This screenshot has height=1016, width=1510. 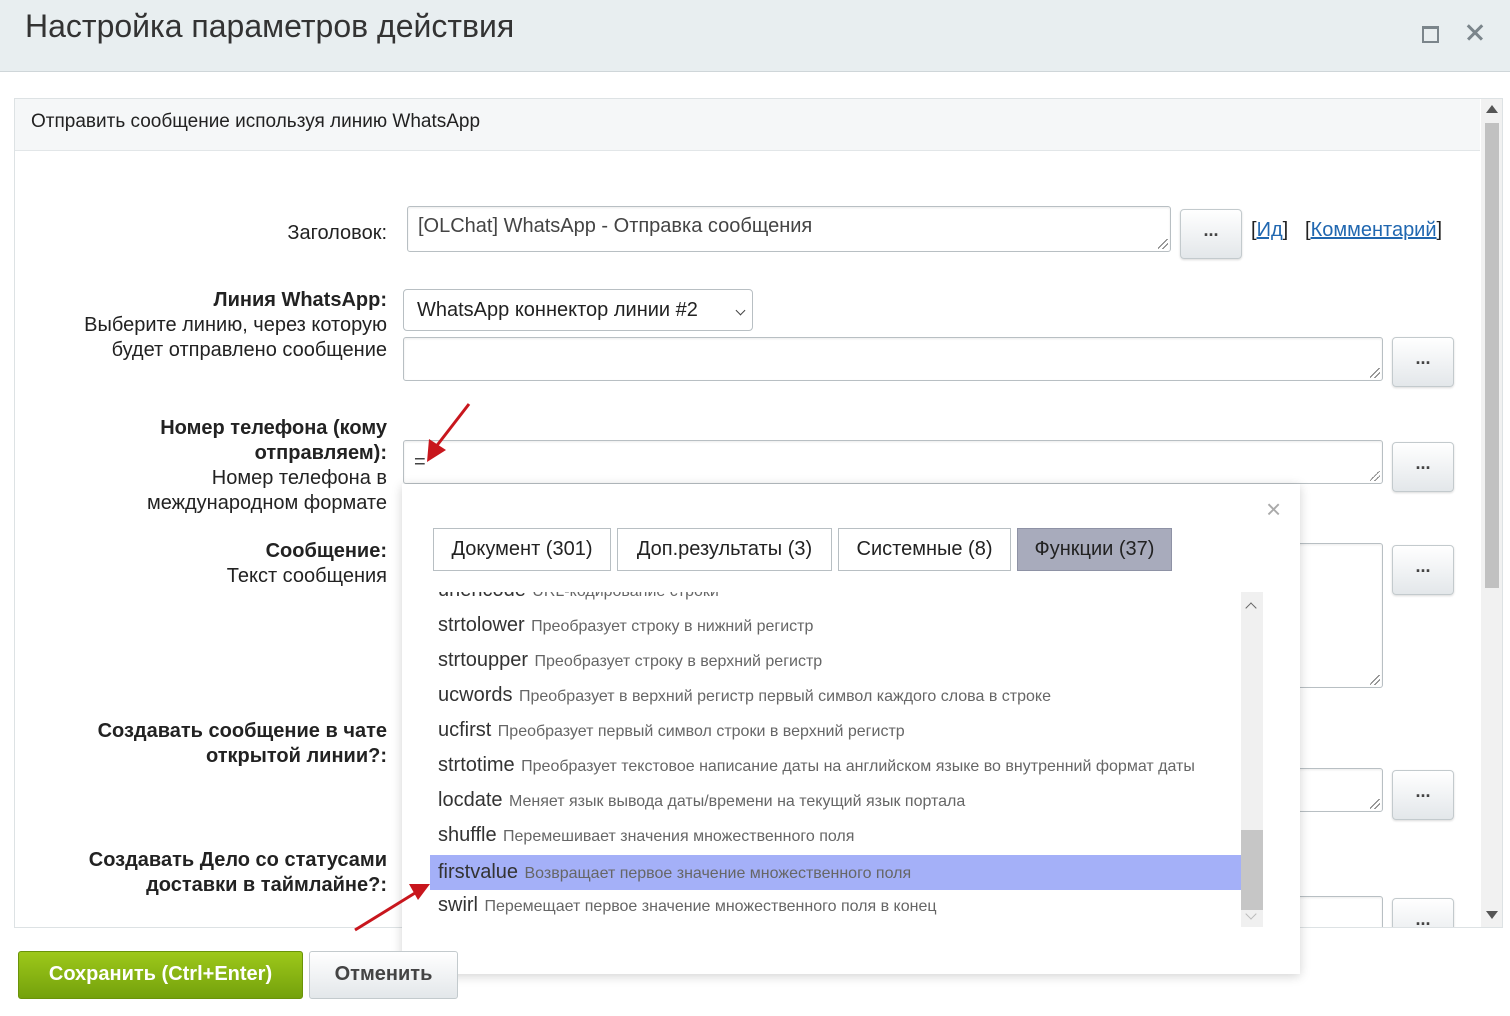 I want to click on function-description: Преобразует строку в нижний регистр, so click(x=672, y=626).